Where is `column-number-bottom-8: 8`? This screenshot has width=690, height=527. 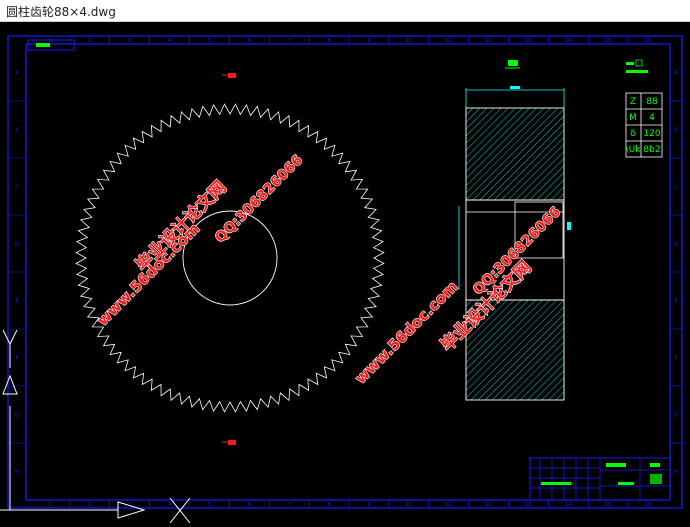 column-number-bottom-8: 8 is located at coordinates (328, 505).